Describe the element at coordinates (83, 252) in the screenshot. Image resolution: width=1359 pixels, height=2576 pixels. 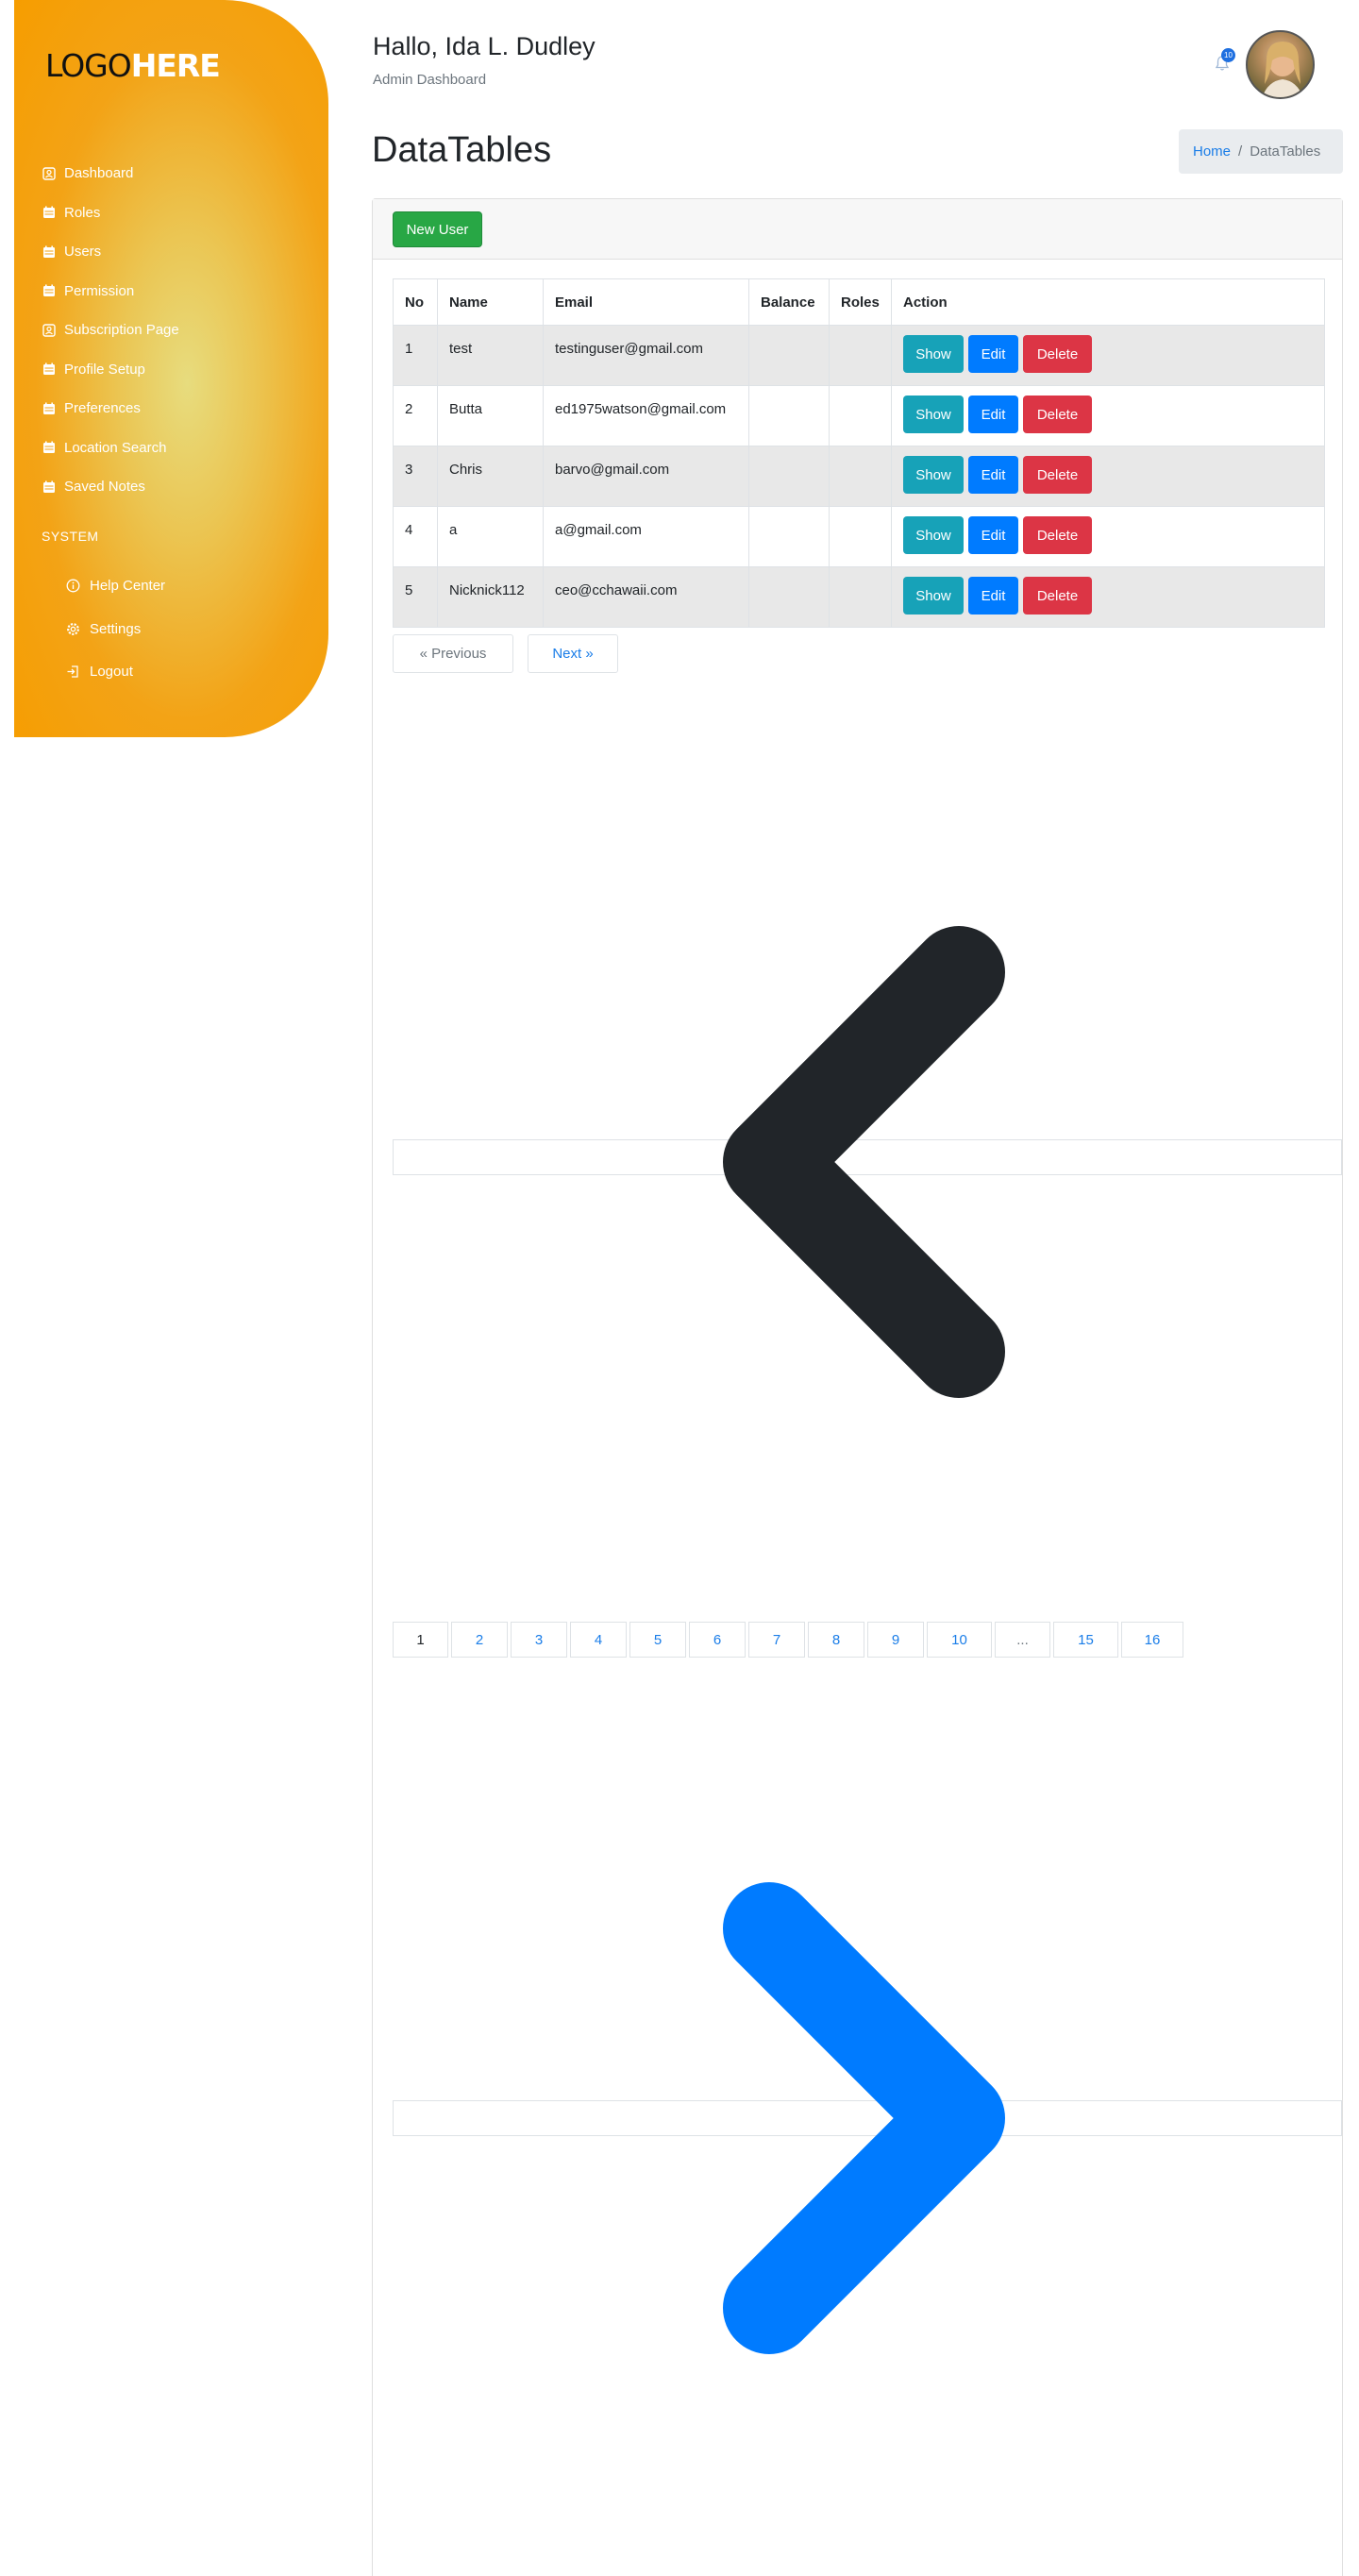
I see `sidebar-item-label: Users` at that location.